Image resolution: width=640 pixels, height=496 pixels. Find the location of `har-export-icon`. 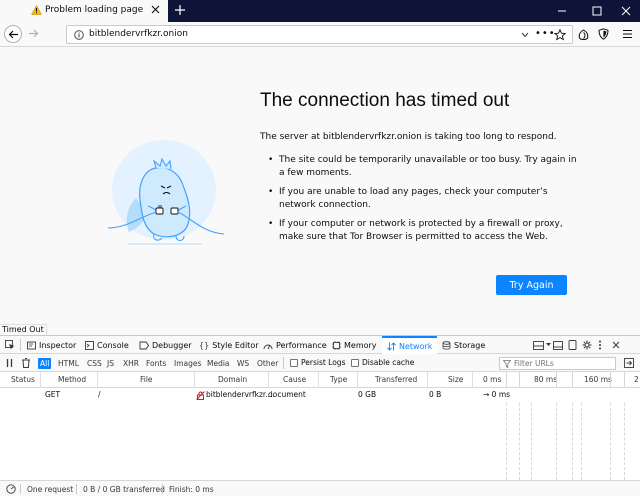

har-export-icon is located at coordinates (629, 363).